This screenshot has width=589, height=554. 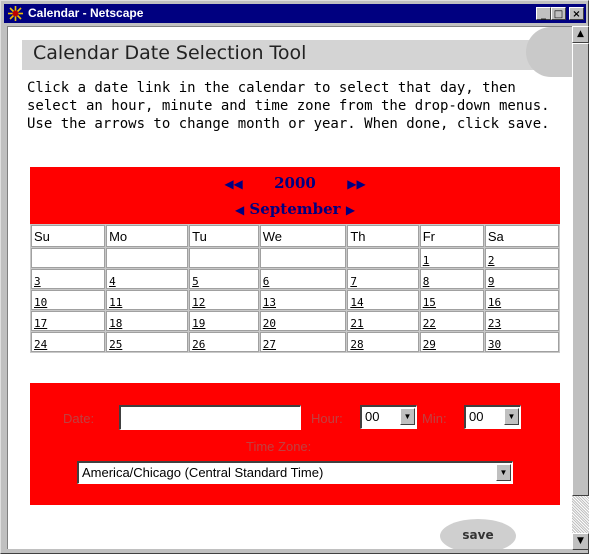 I want to click on weekday-header: We, so click(x=303, y=236).